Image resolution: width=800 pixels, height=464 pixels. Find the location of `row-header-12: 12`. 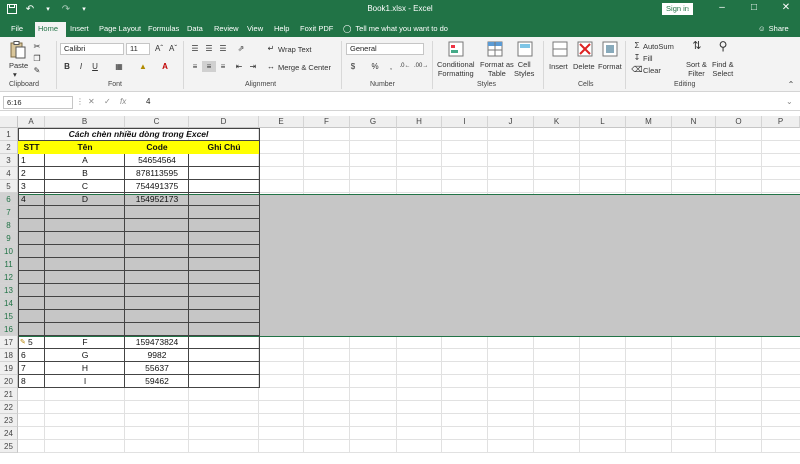

row-header-12: 12 is located at coordinates (9, 277).